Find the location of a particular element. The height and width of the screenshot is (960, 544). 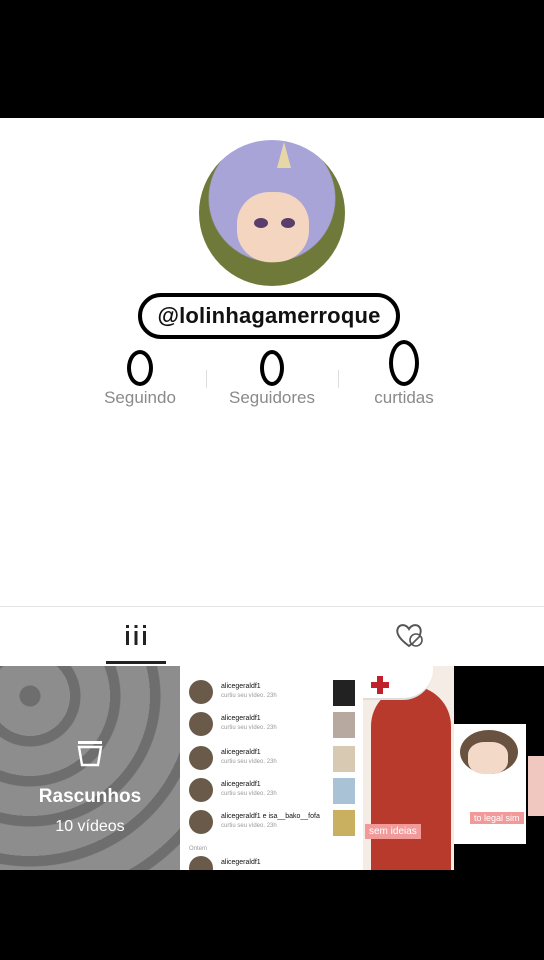

stat-following-value: 0 is located at coordinates (140, 368).